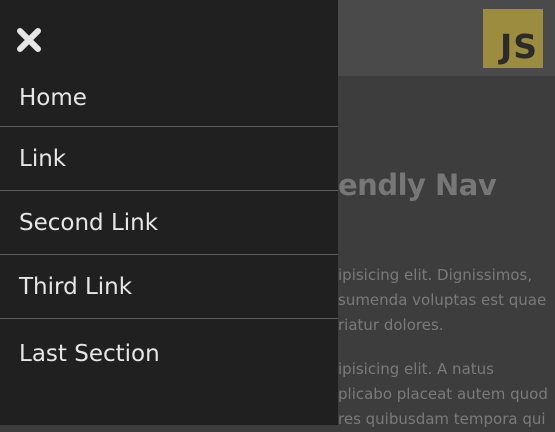  I want to click on close-icon, so click(29, 40).